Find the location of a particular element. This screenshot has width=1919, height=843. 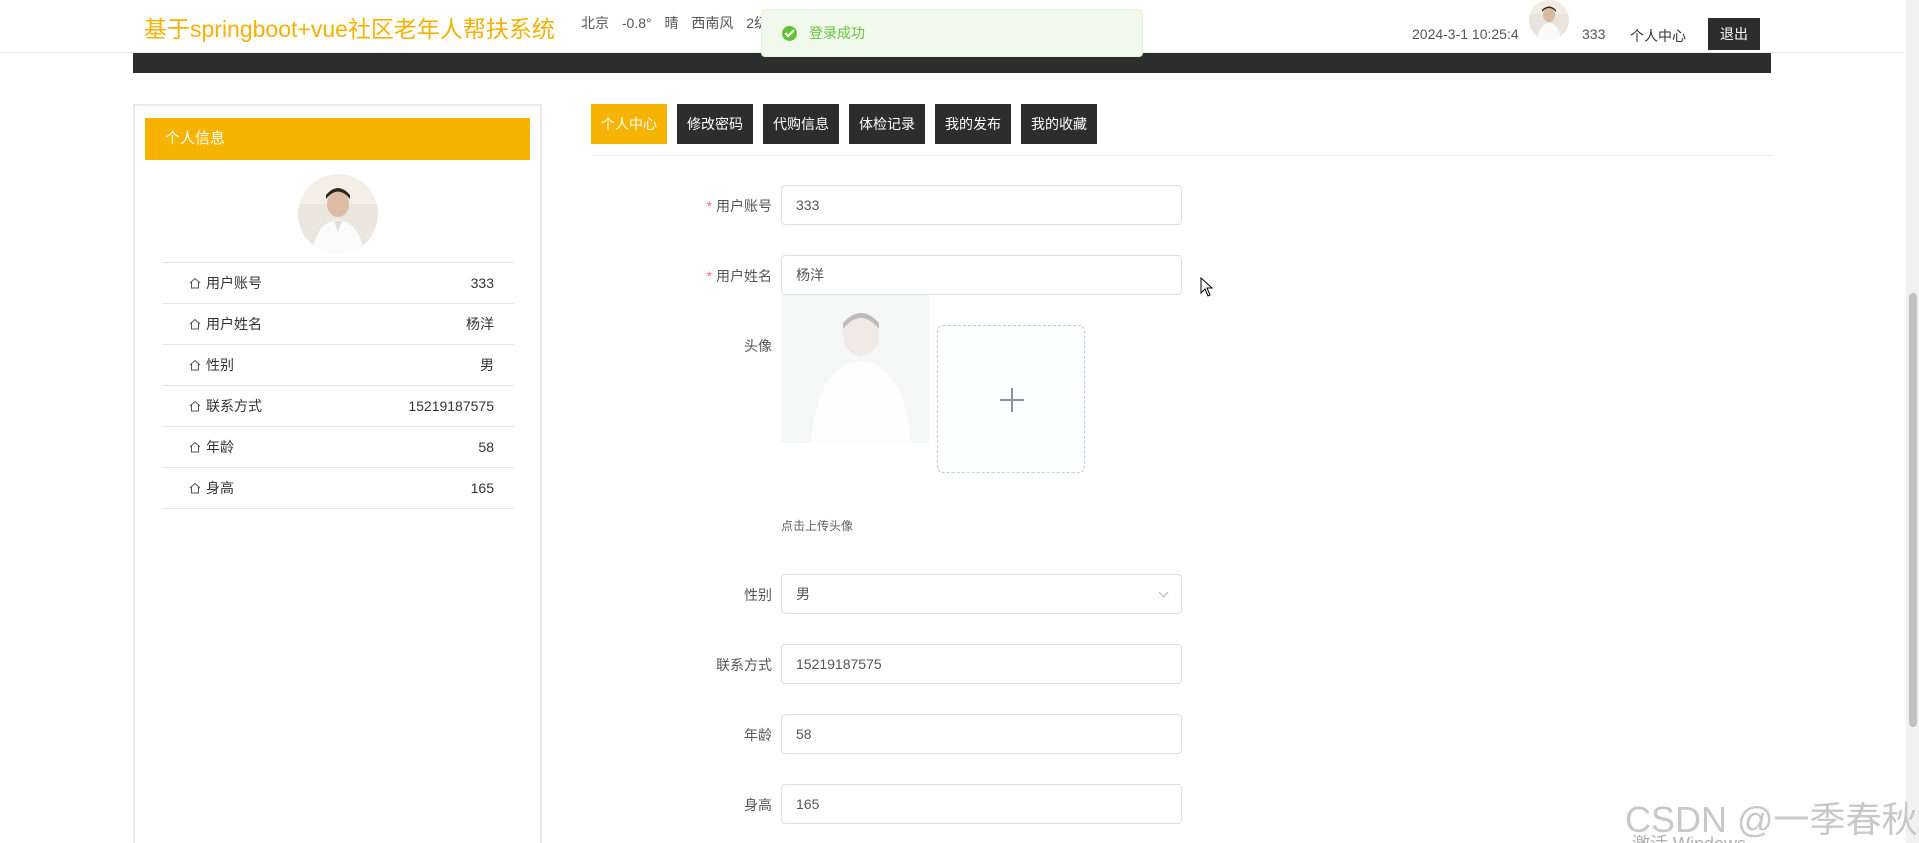

success-toast: 登录成功 is located at coordinates (952, 33).